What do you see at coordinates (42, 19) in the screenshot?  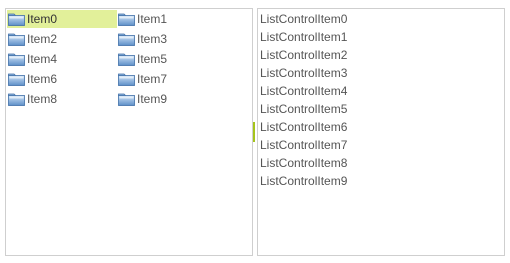 I see `icon-list-item-label: Item0` at bounding box center [42, 19].